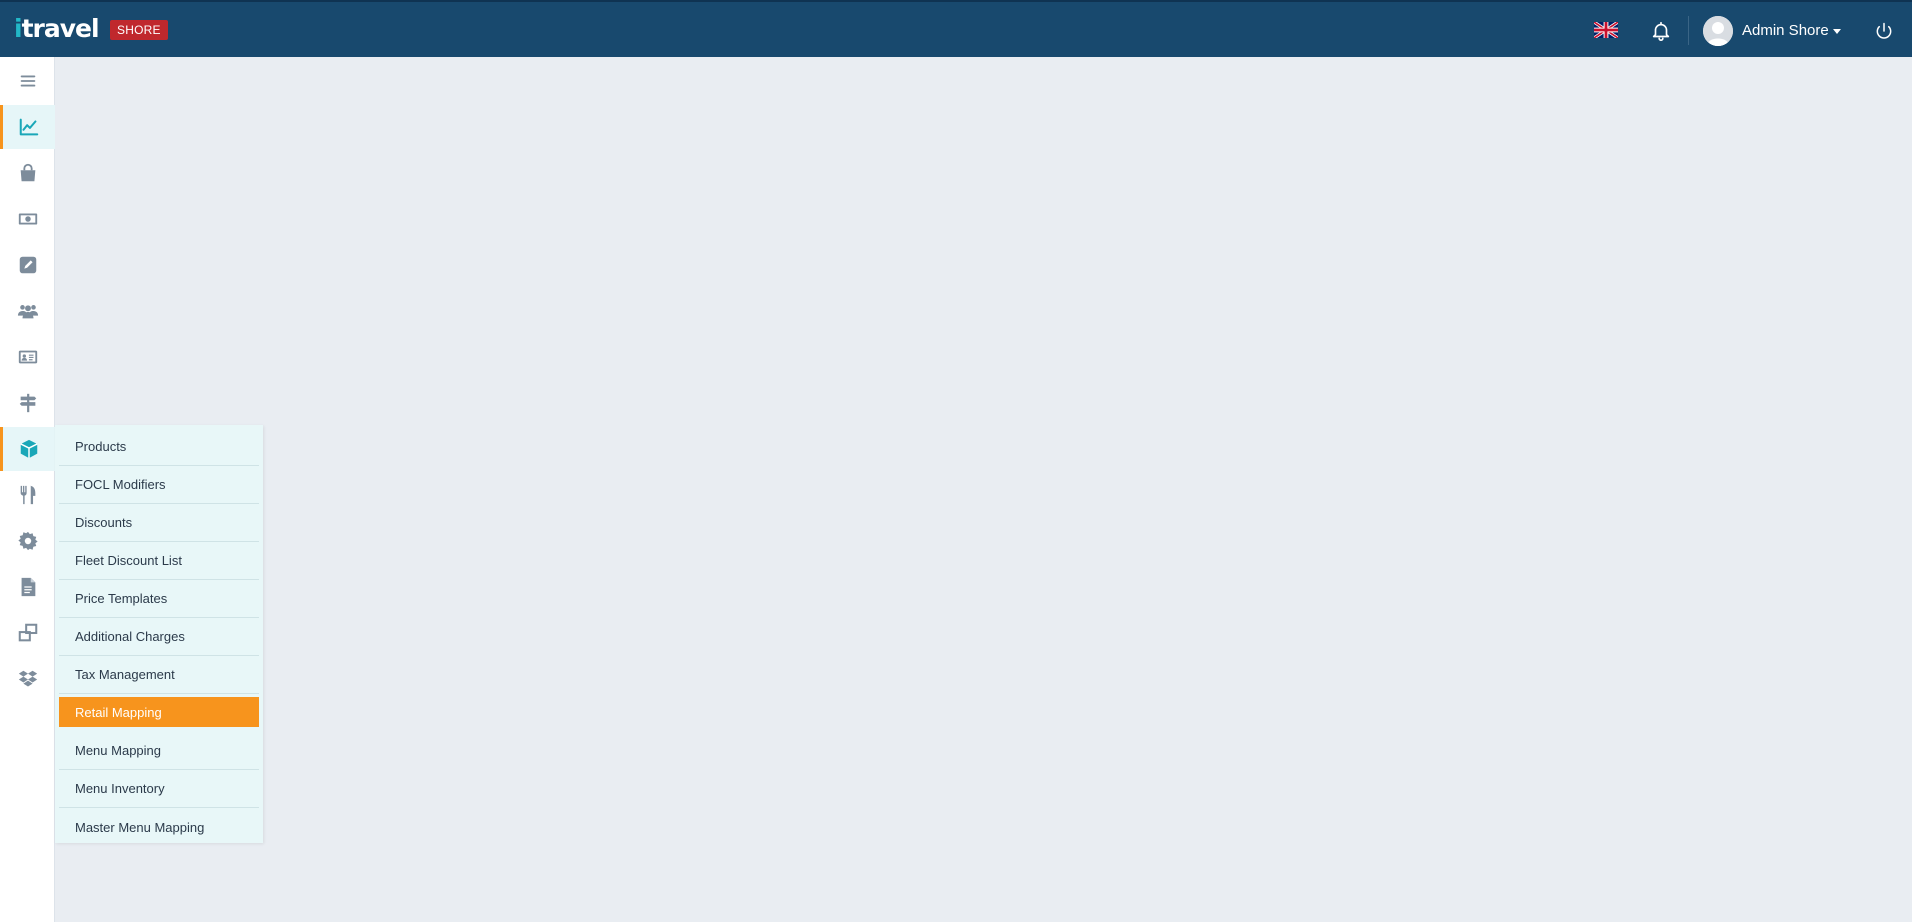 The image size is (1912, 922). Describe the element at coordinates (60, 28) in the screenshot. I see `logo-text: travel` at that location.